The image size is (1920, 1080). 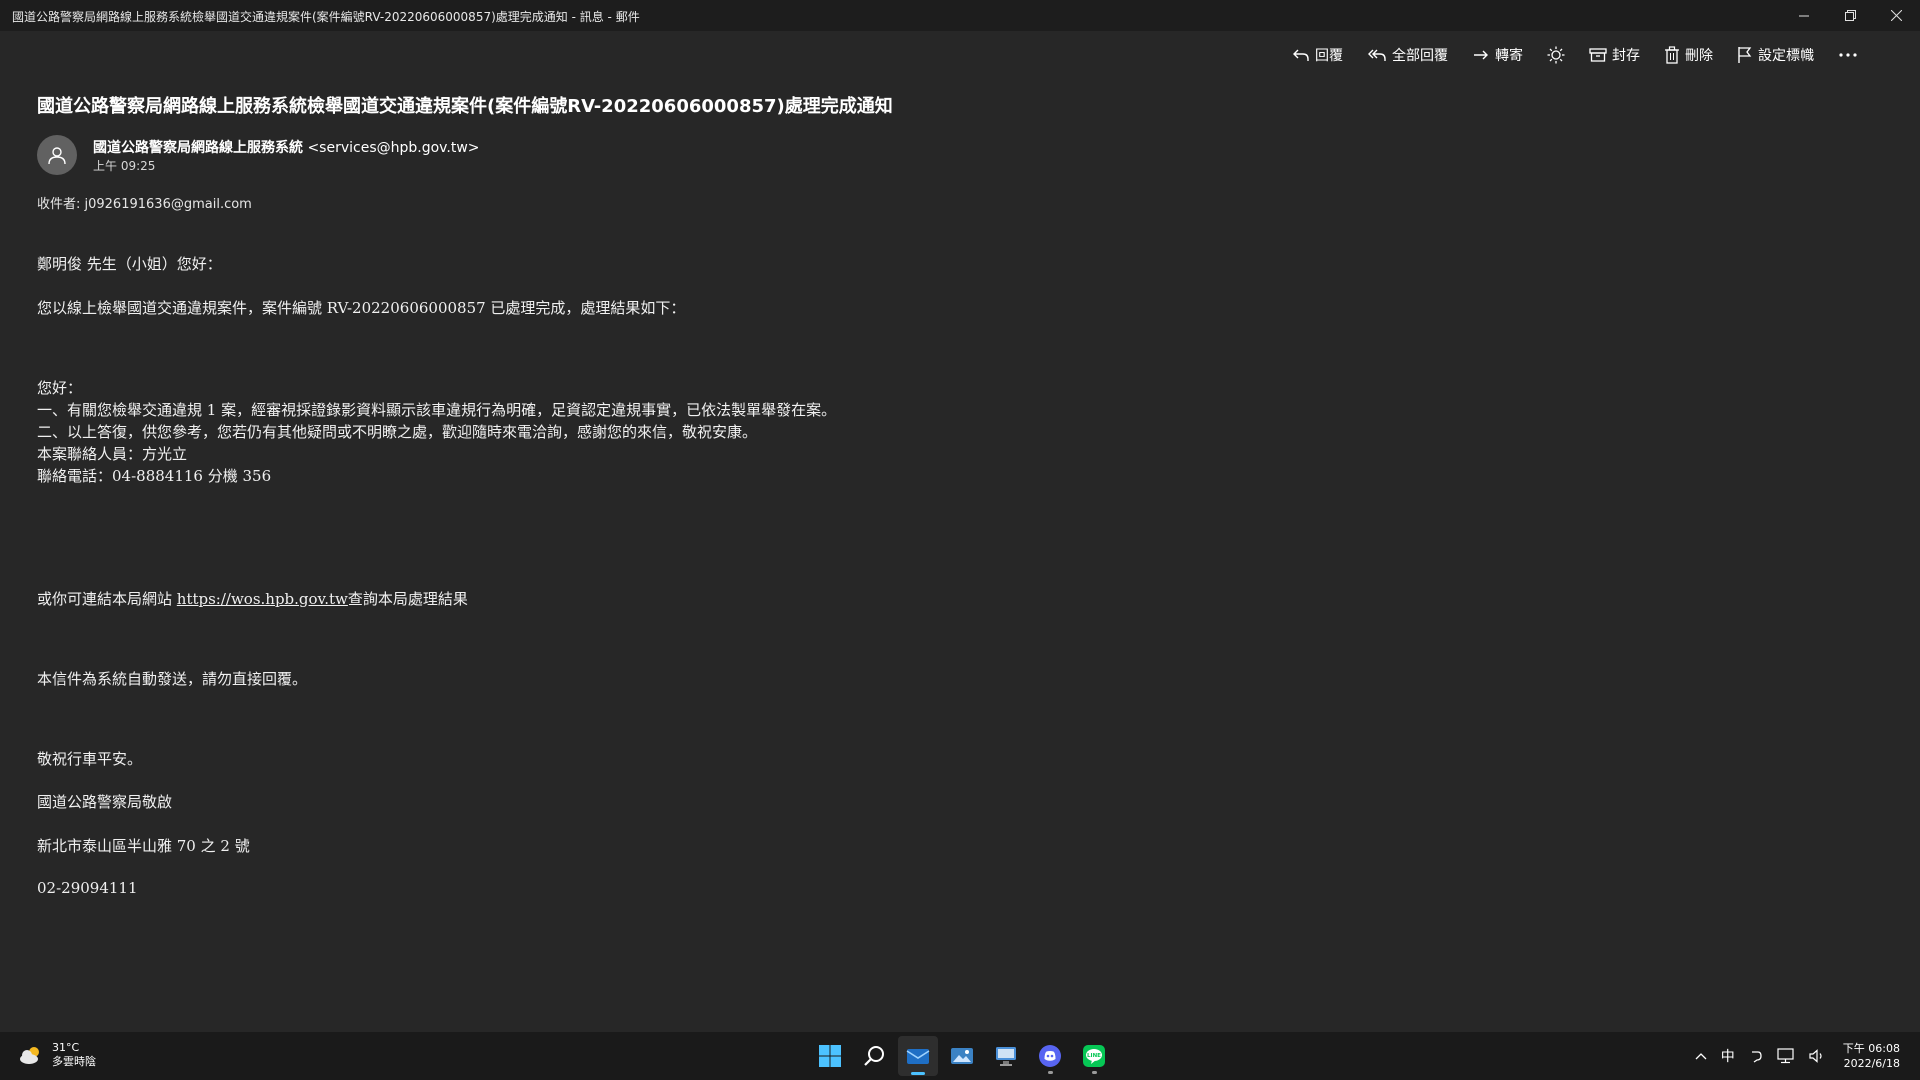 What do you see at coordinates (1871, 1048) in the screenshot?
I see `clock-time: 下午 06:08` at bounding box center [1871, 1048].